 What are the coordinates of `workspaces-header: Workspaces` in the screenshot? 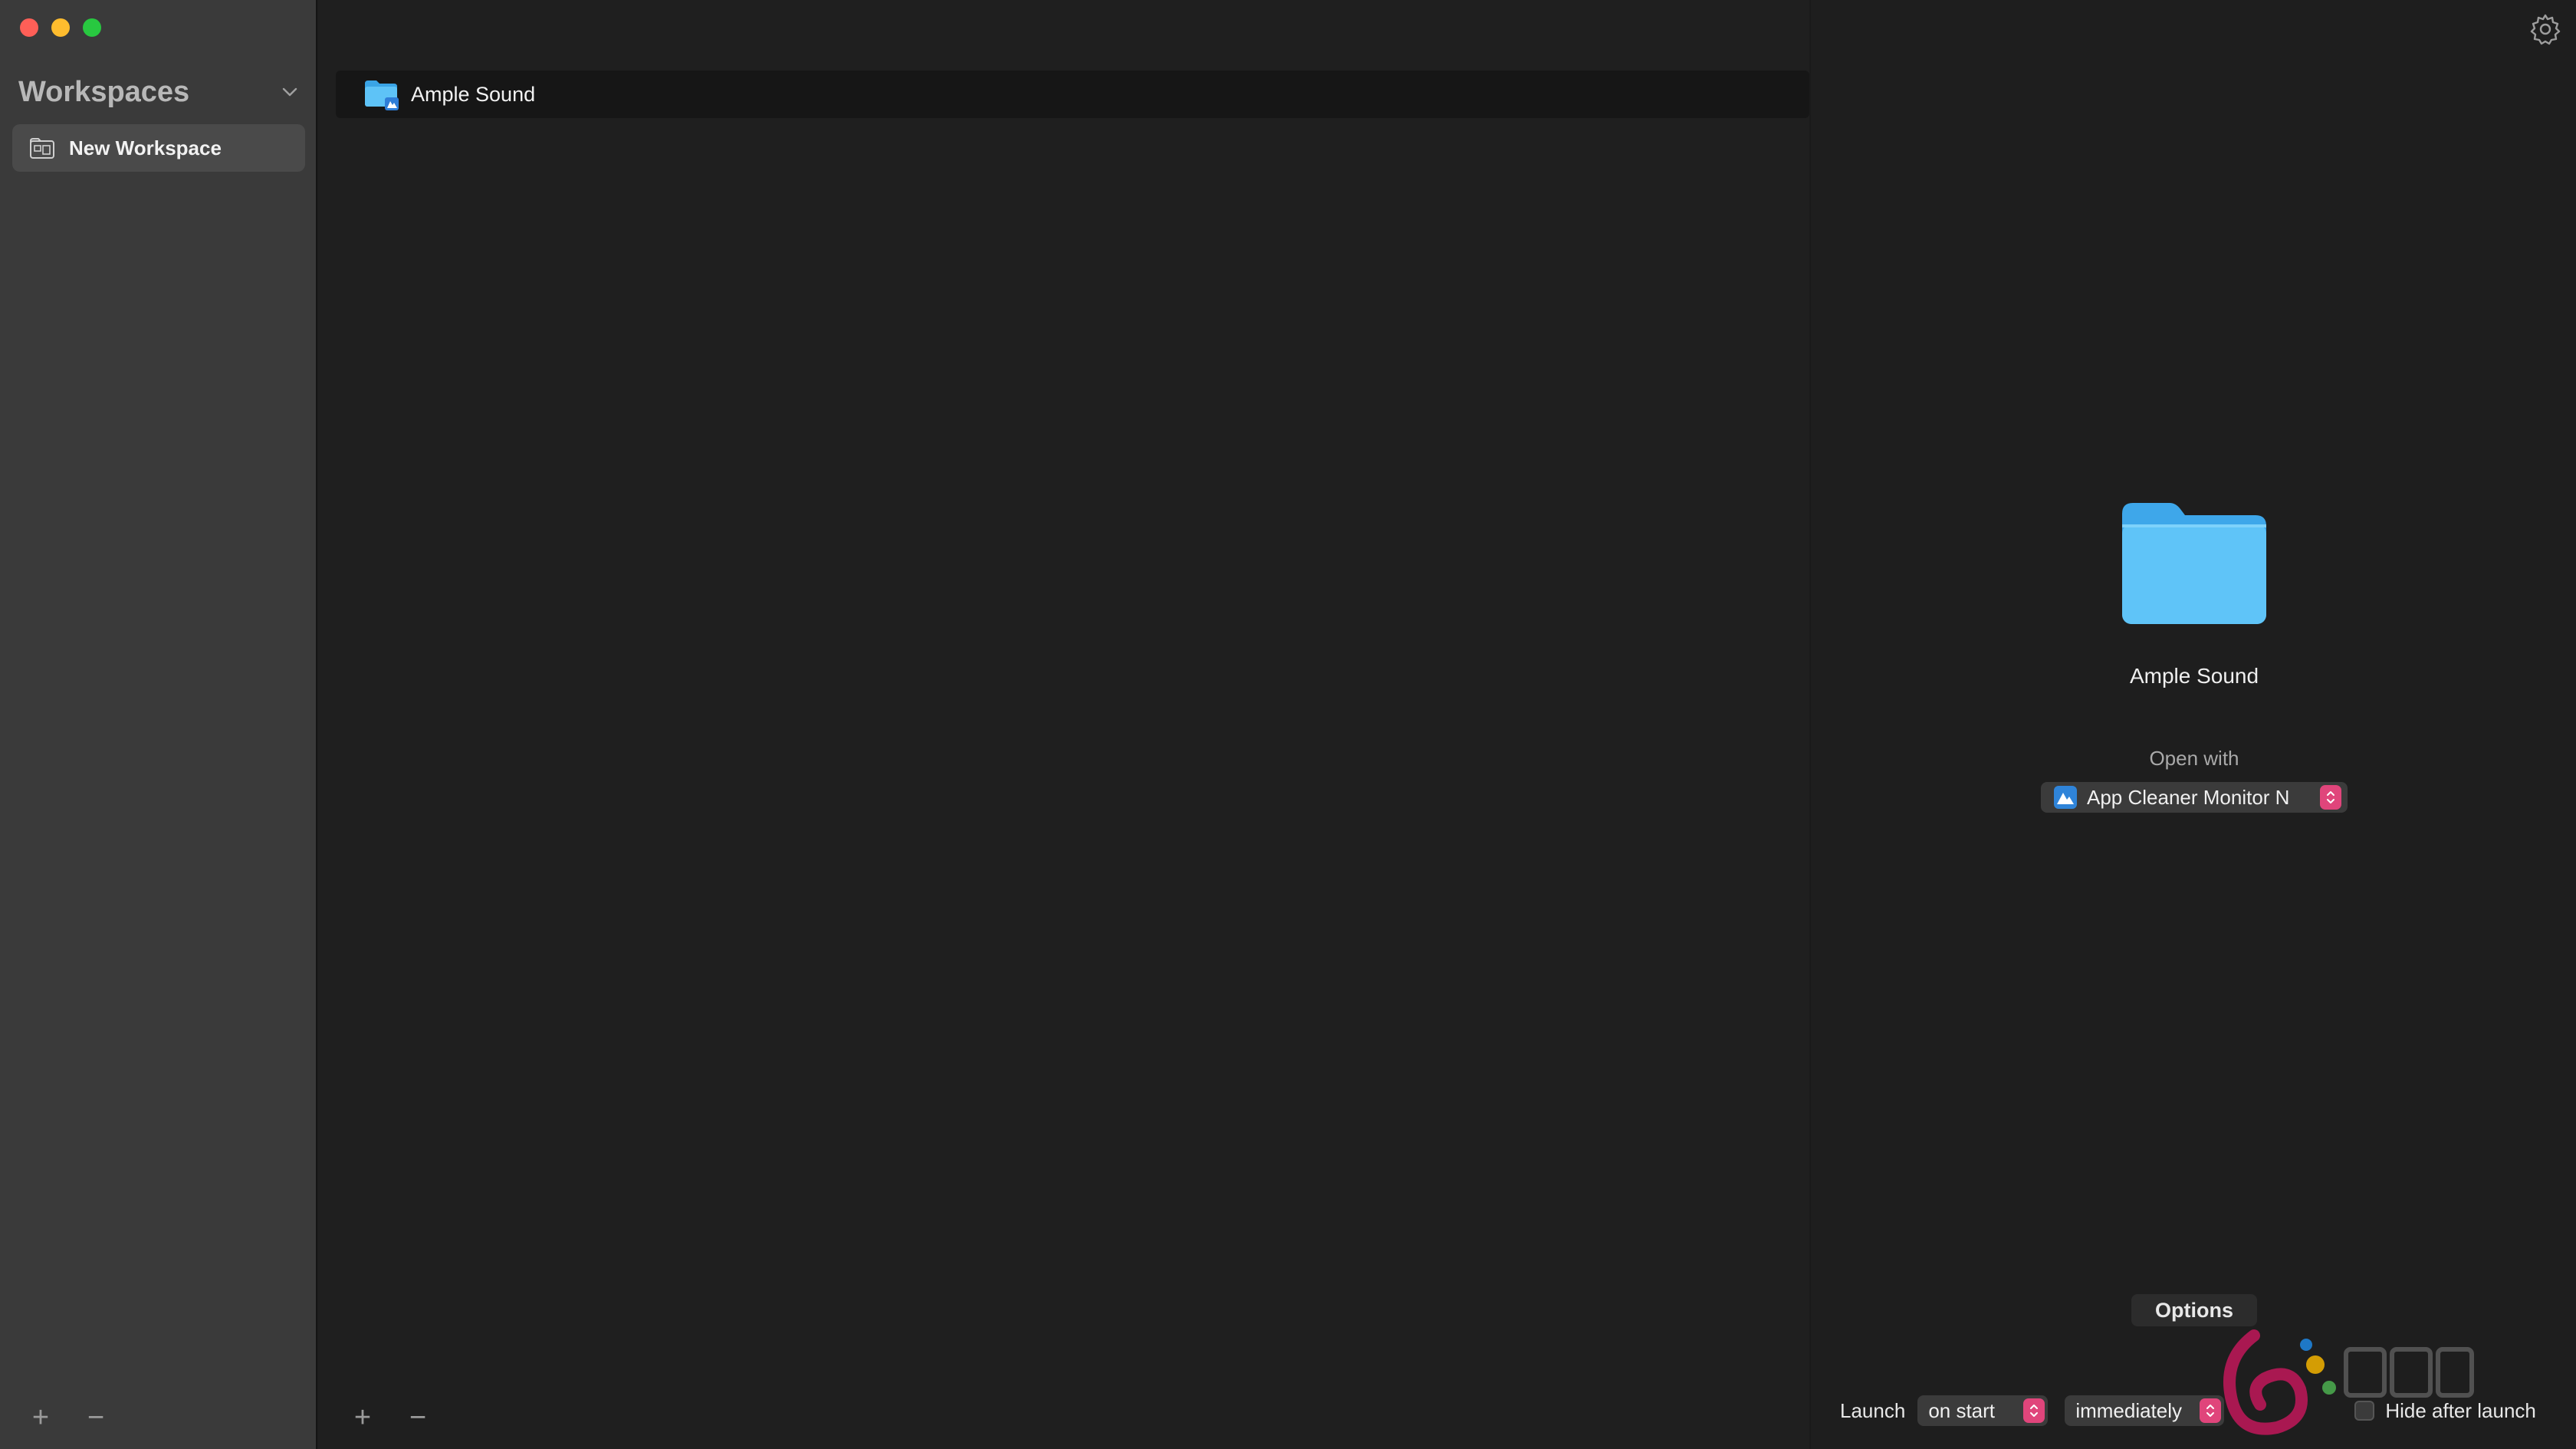 It's located at (160, 92).